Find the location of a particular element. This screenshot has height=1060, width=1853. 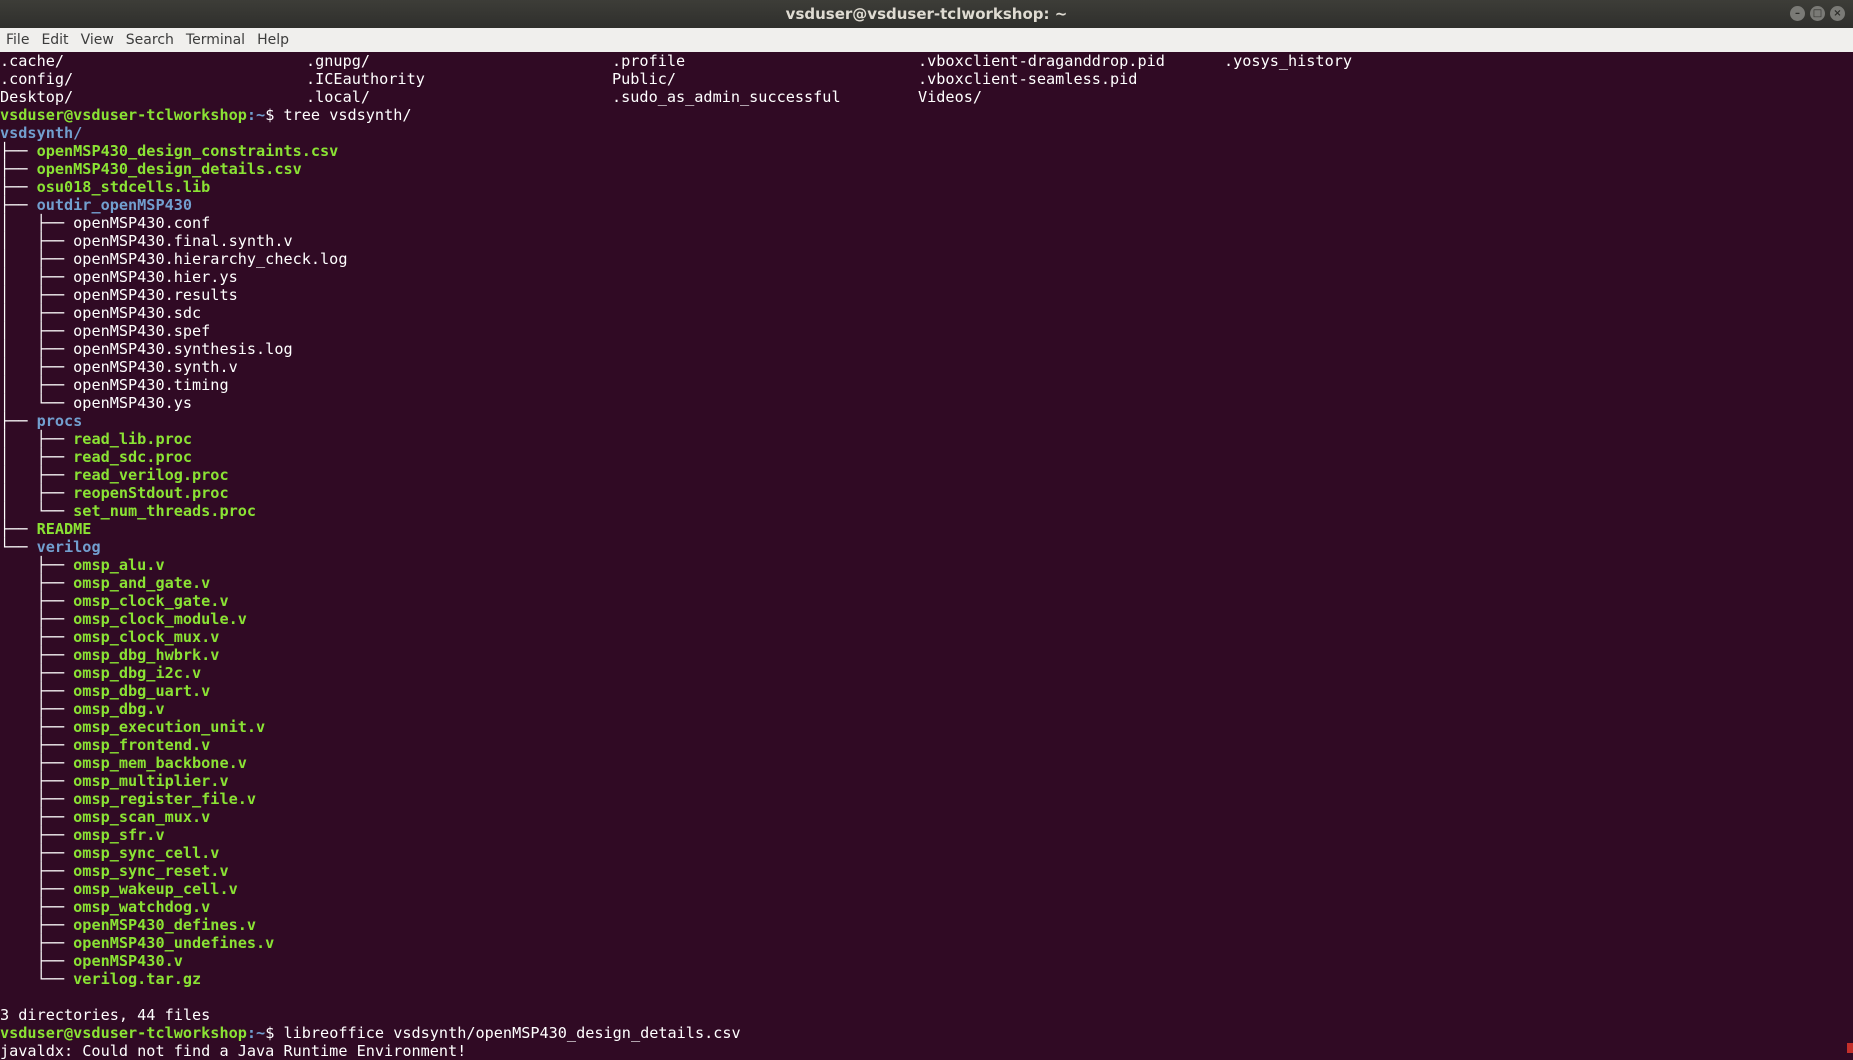

minimize-icon: – is located at coordinates (1797, 13).